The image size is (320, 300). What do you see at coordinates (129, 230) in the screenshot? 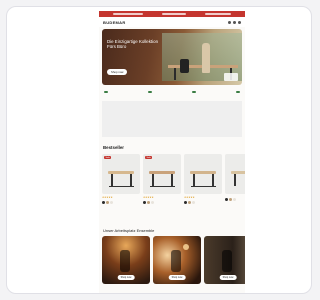
I see `ambience-title: Unser Arbeitsplatz Ensemble` at bounding box center [129, 230].